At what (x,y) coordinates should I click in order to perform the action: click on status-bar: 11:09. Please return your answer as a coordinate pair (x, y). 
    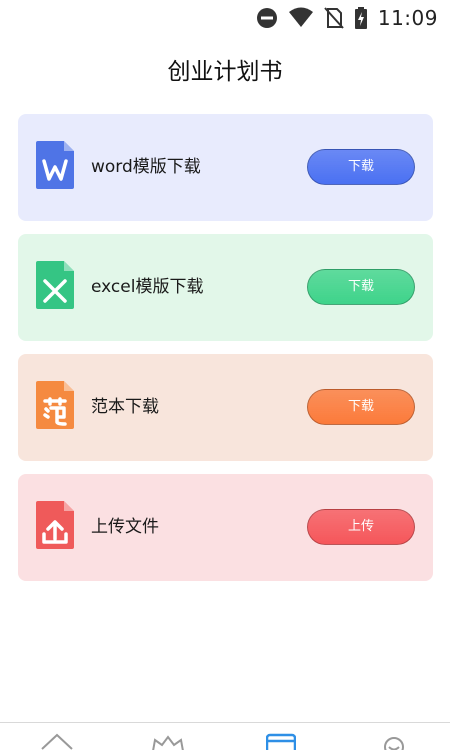
    Looking at the image, I should click on (225, 18).